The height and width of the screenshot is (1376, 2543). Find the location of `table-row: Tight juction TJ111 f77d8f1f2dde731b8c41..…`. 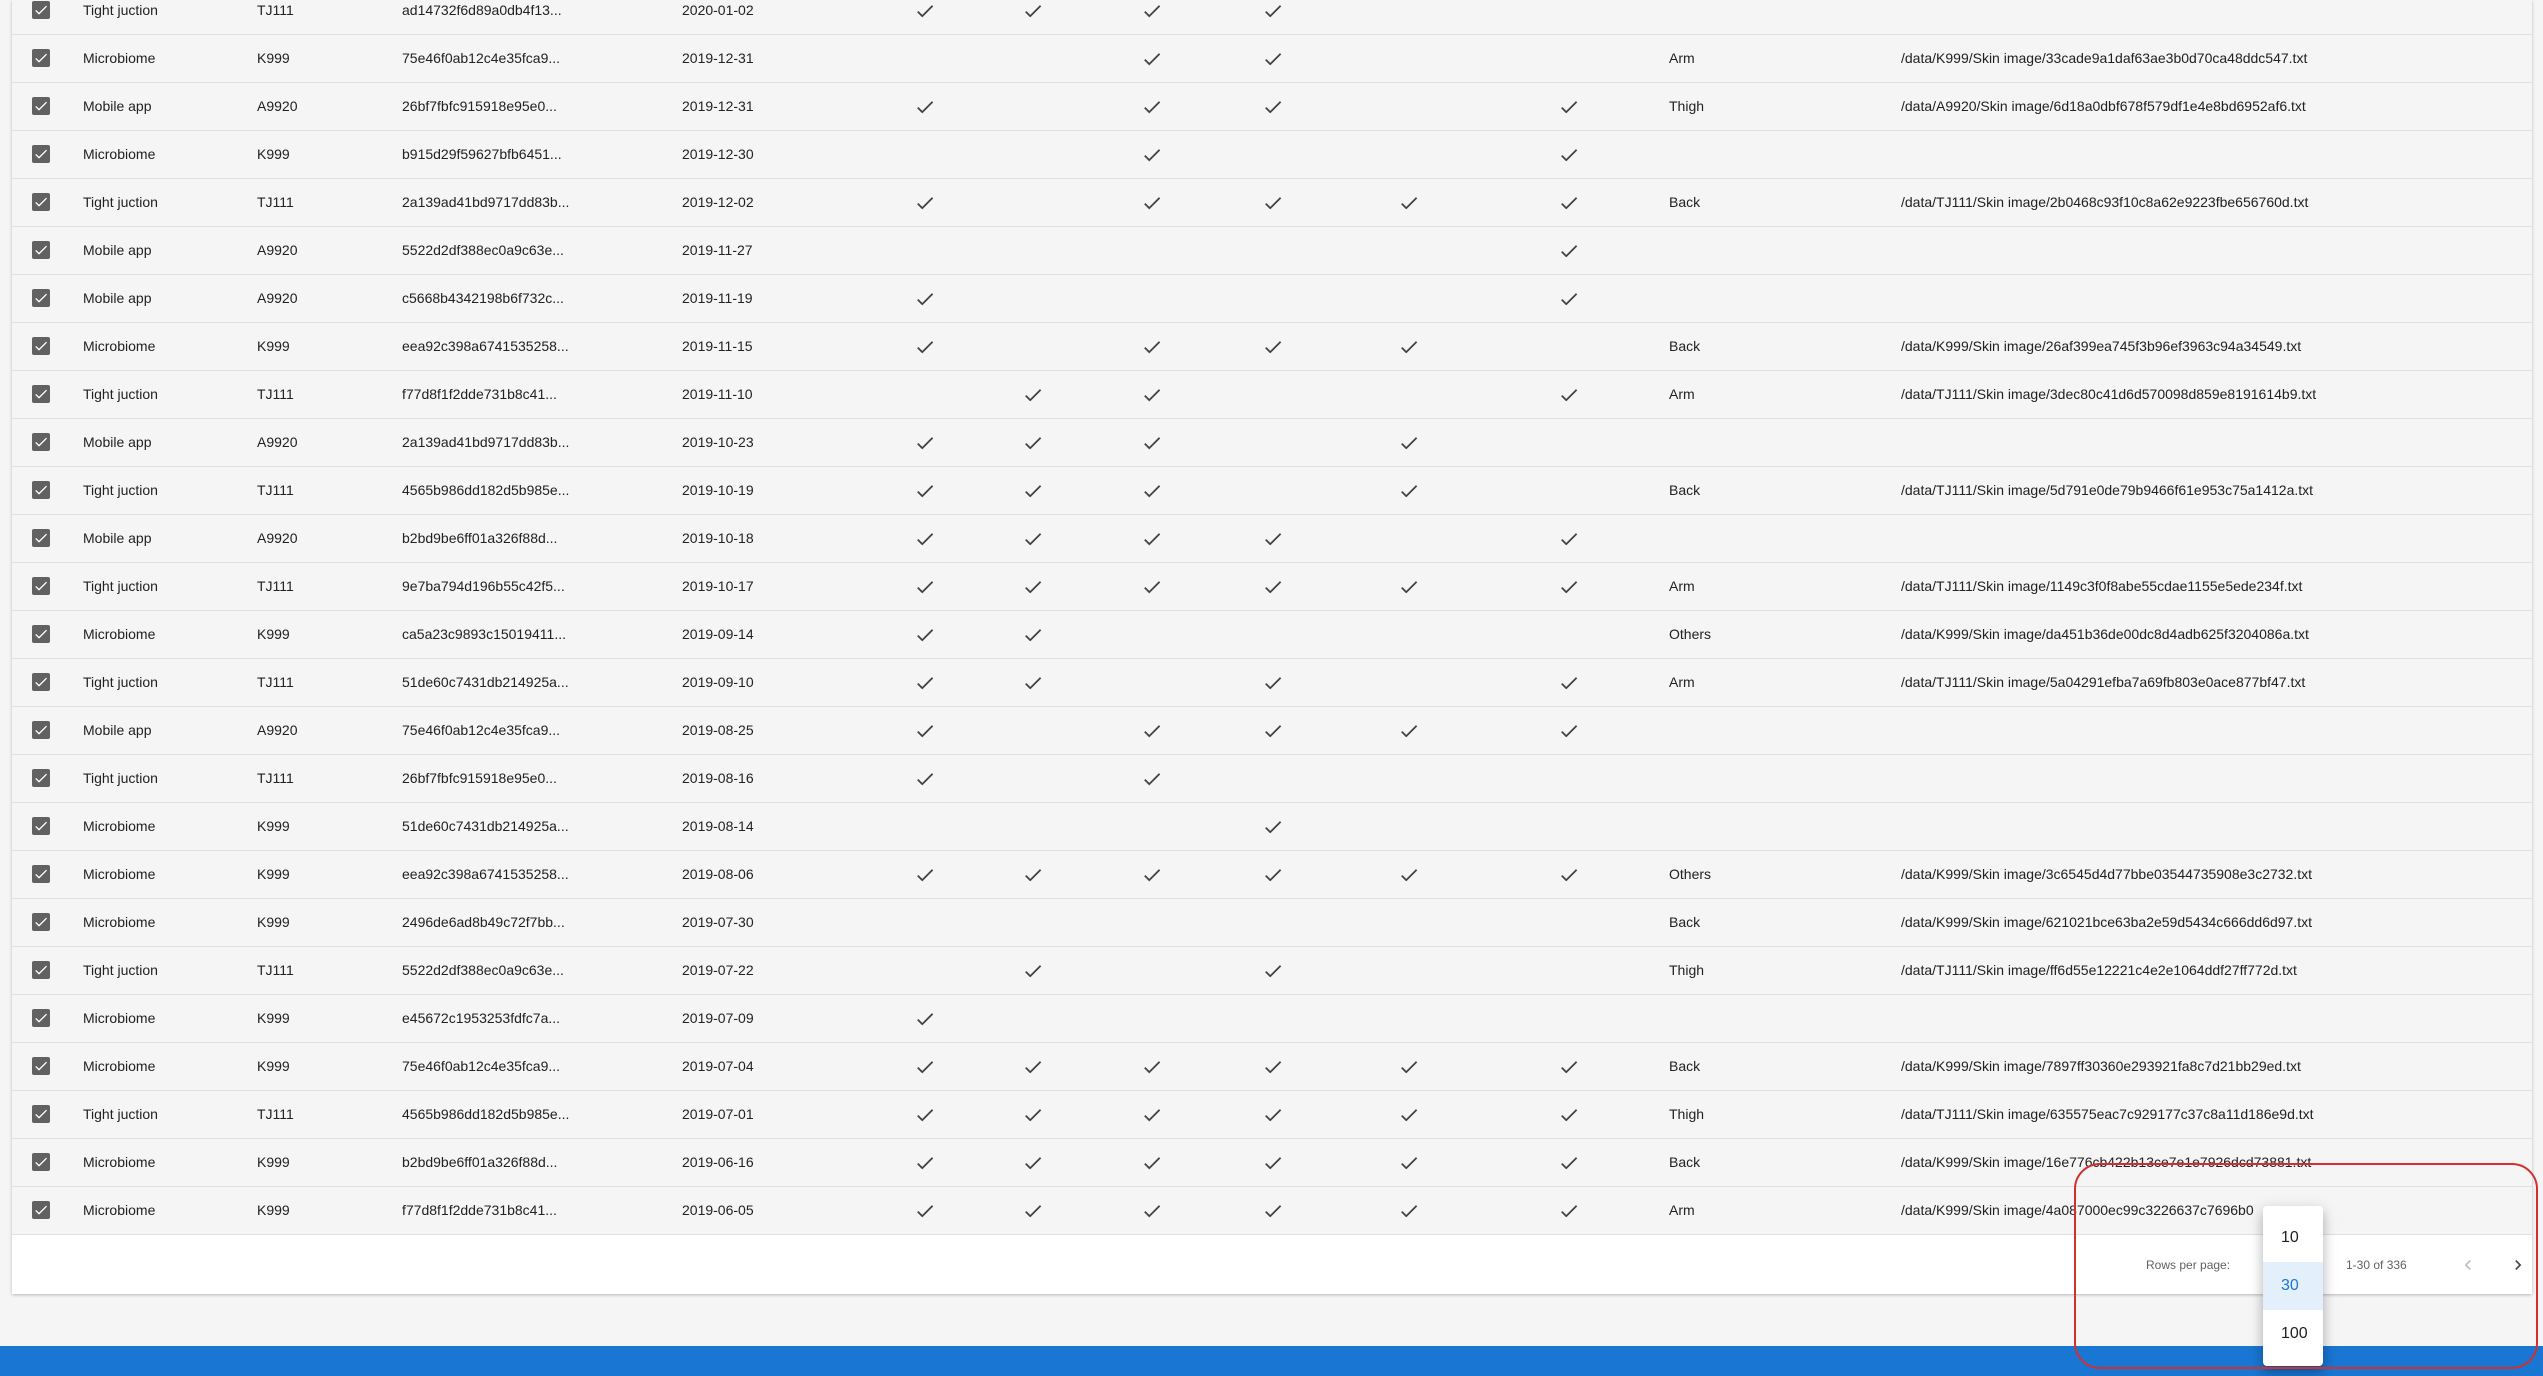

table-row: Tight juction TJ111 f77d8f1f2dde731b8c41..… is located at coordinates (1272, 395).